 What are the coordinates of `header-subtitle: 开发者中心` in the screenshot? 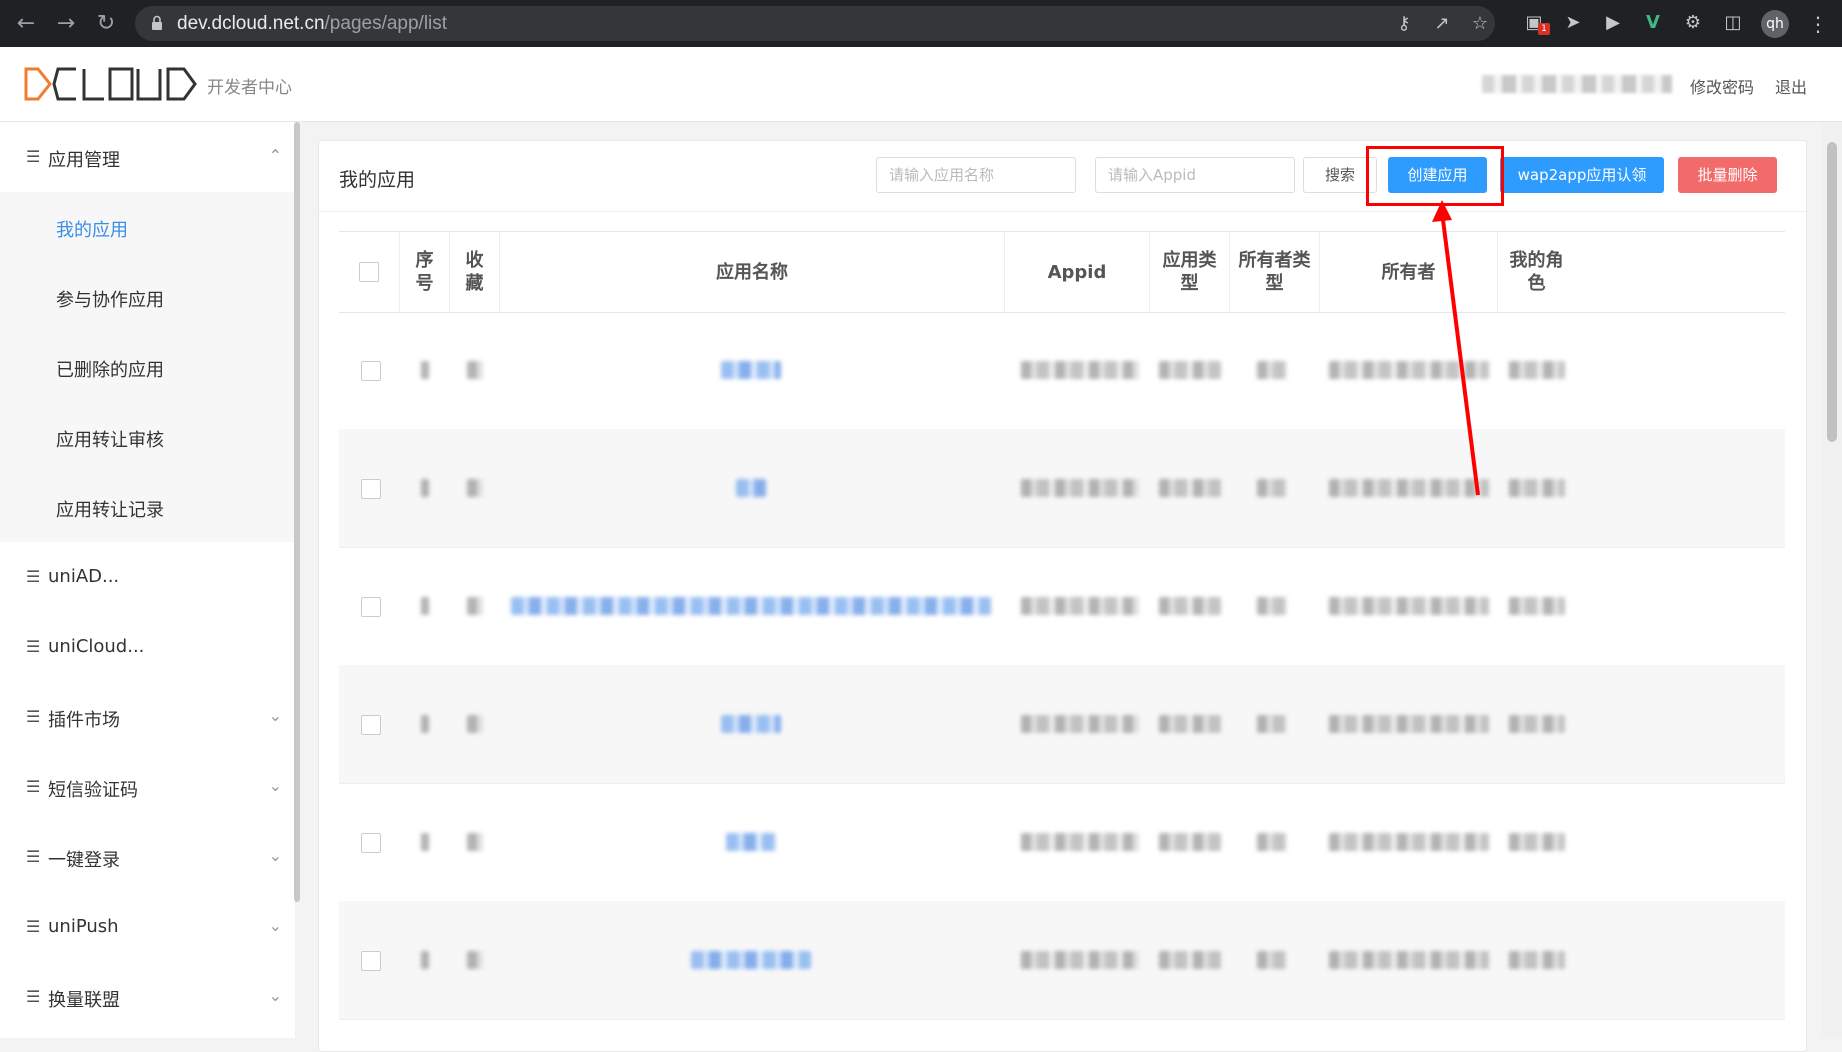 It's located at (249, 88).